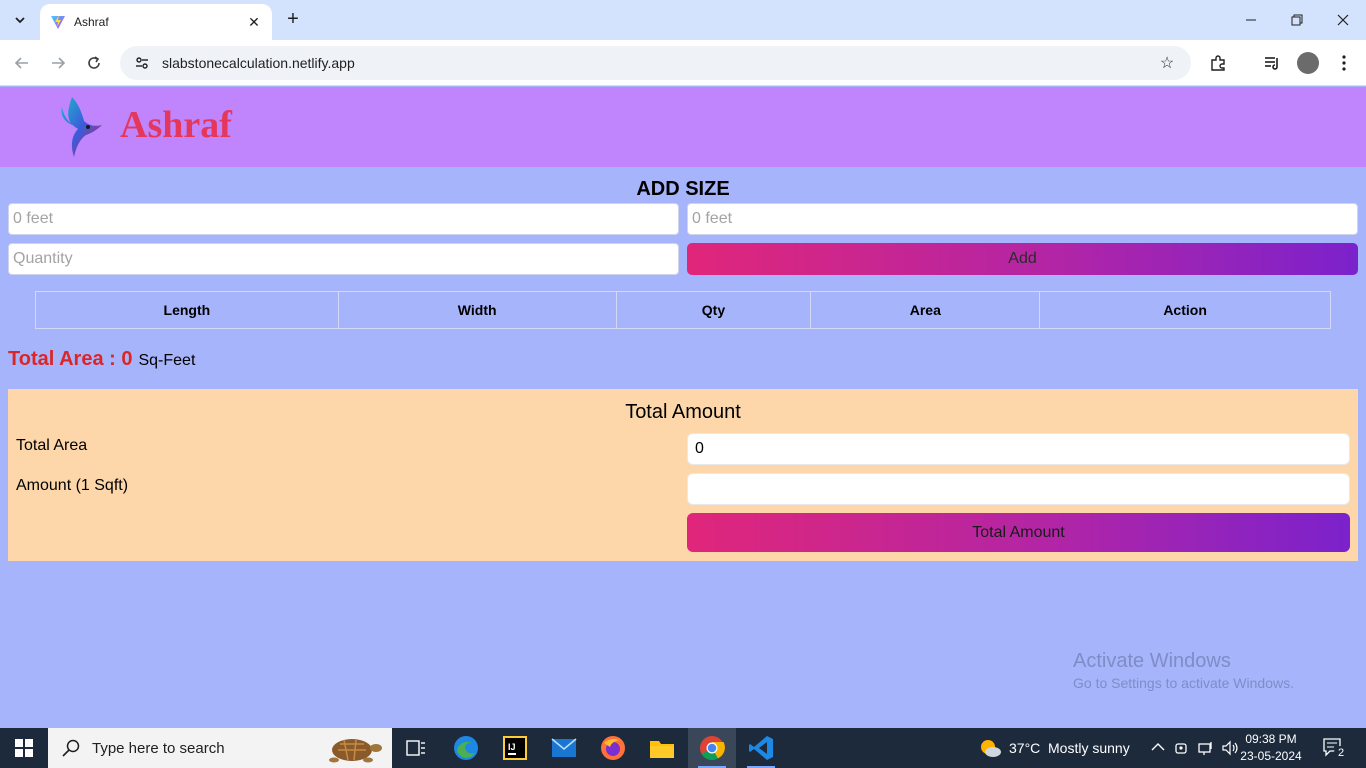  Describe the element at coordinates (1308, 63) in the screenshot. I see `profile-avatar` at that location.